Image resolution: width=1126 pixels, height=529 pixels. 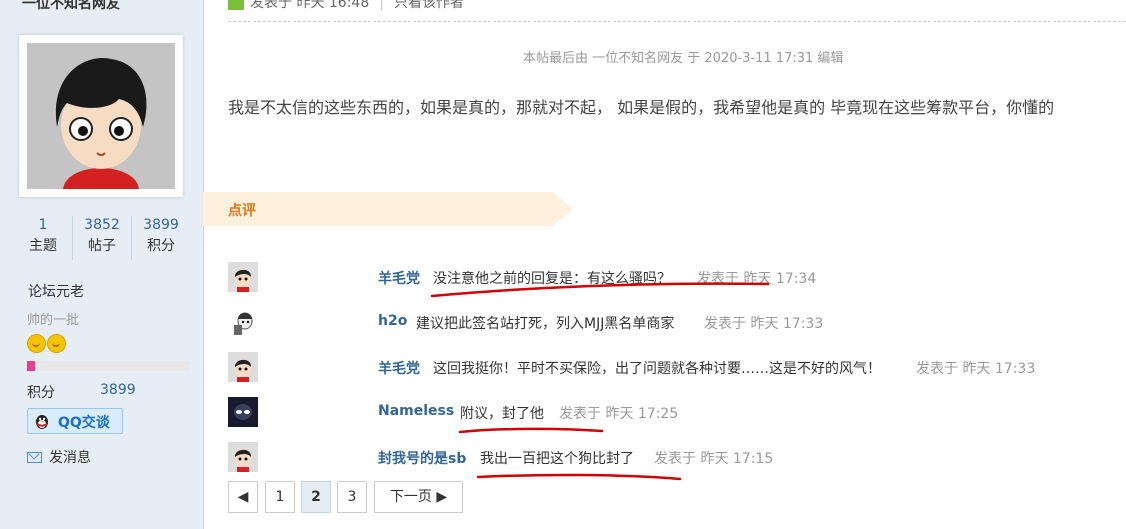 What do you see at coordinates (418, 497) in the screenshot?
I see `next-page-button: 下一页 ▶` at bounding box center [418, 497].